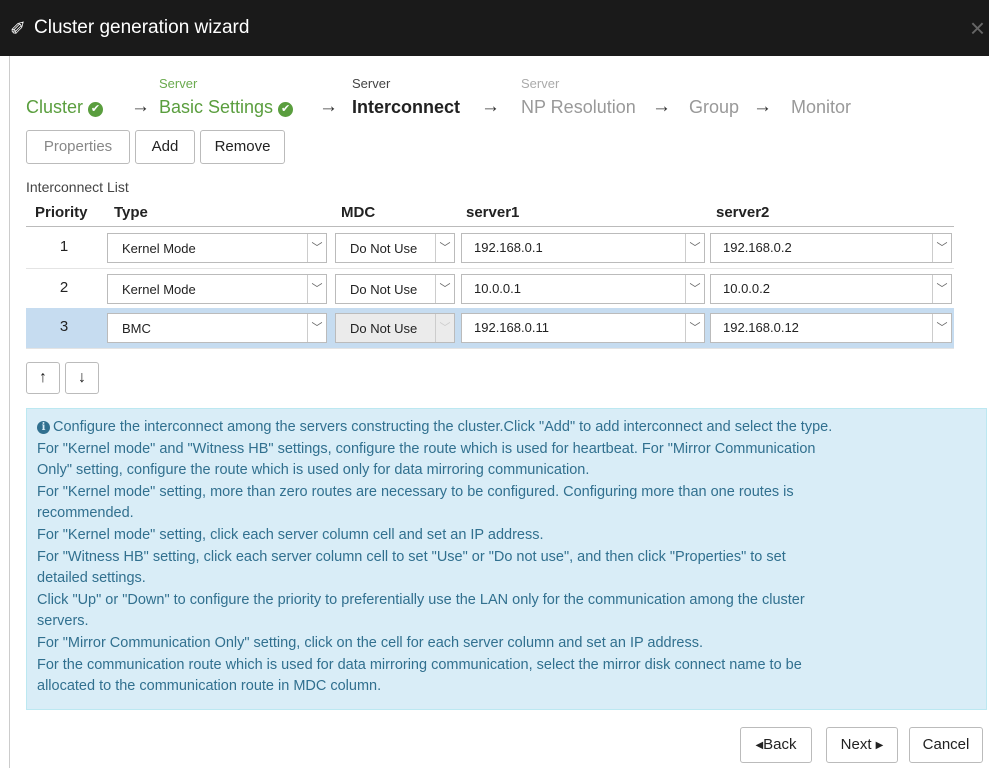 The image size is (989, 768). I want to click on next-button: Next ▶, so click(862, 745).